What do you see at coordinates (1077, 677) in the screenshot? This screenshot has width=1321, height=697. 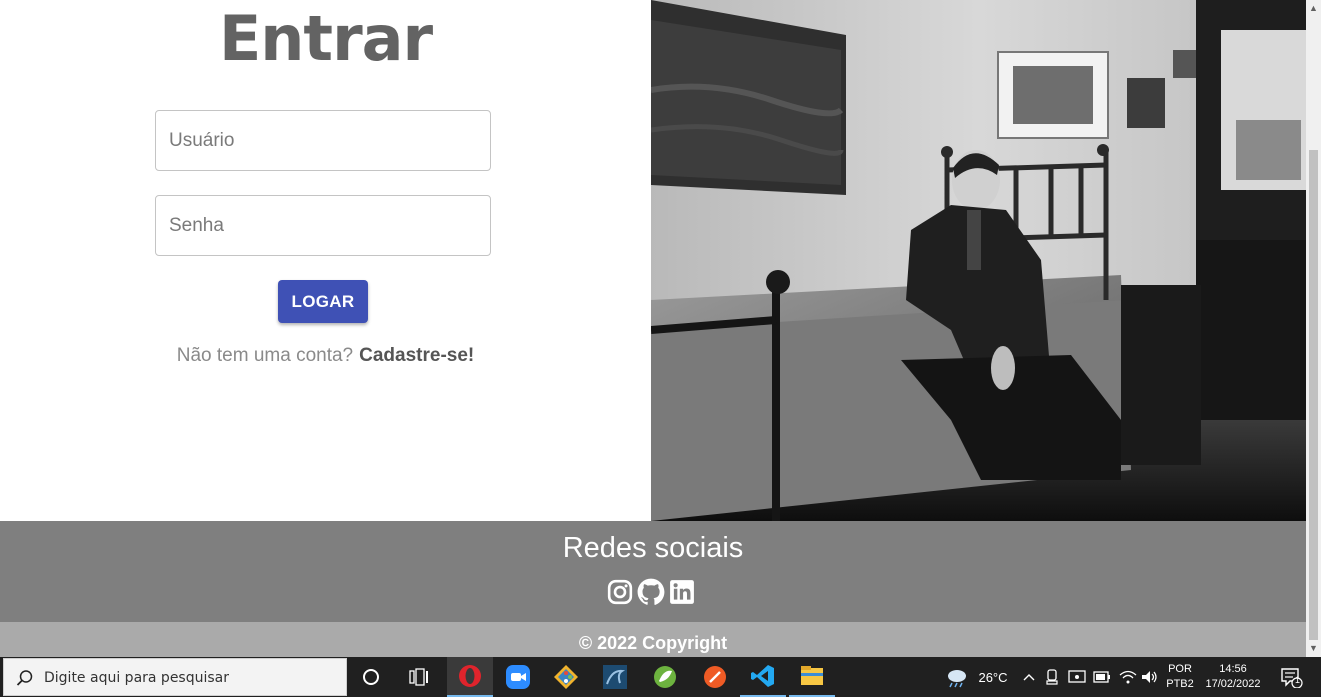 I see `screen-project-icon` at bounding box center [1077, 677].